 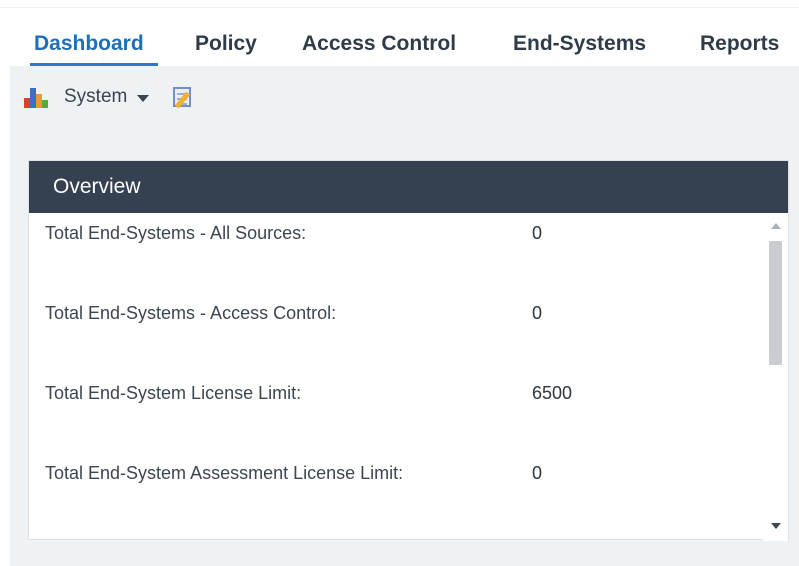 I want to click on tab-end-systems: End-Systems, so click(x=579, y=46).